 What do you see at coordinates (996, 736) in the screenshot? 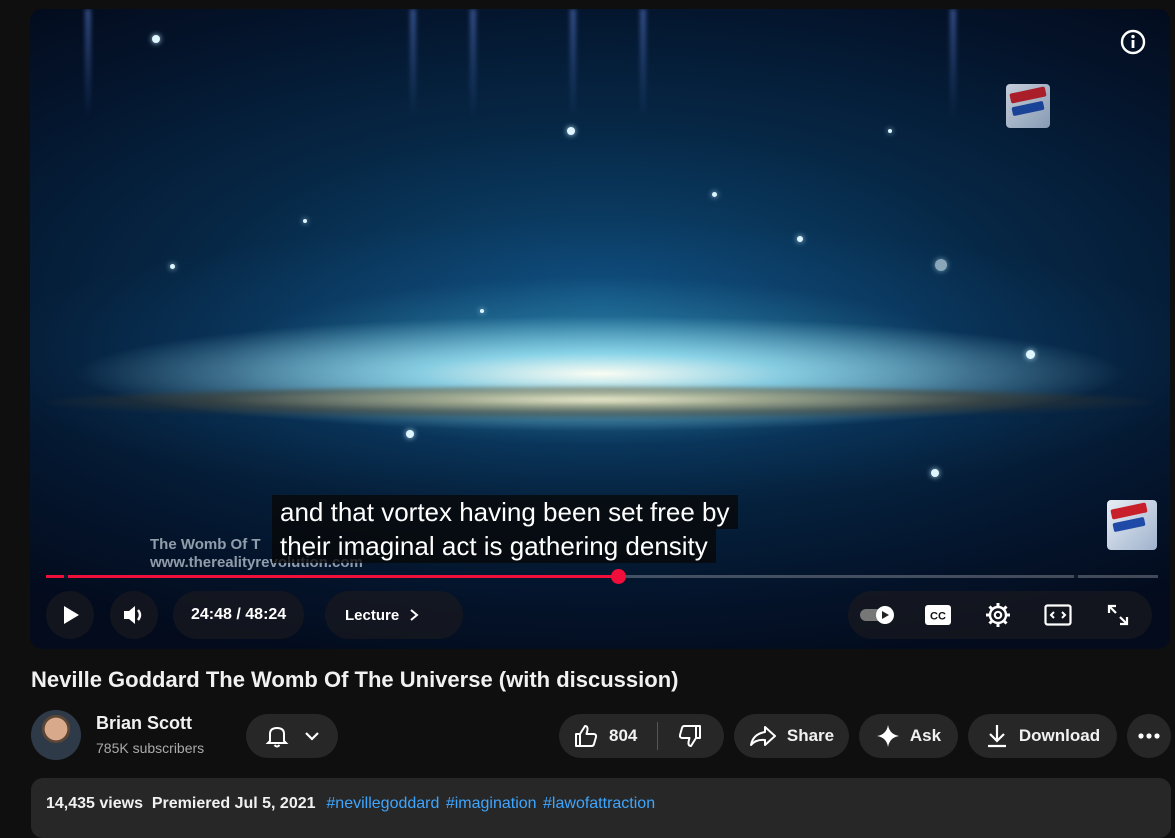
I see `download-icon` at bounding box center [996, 736].